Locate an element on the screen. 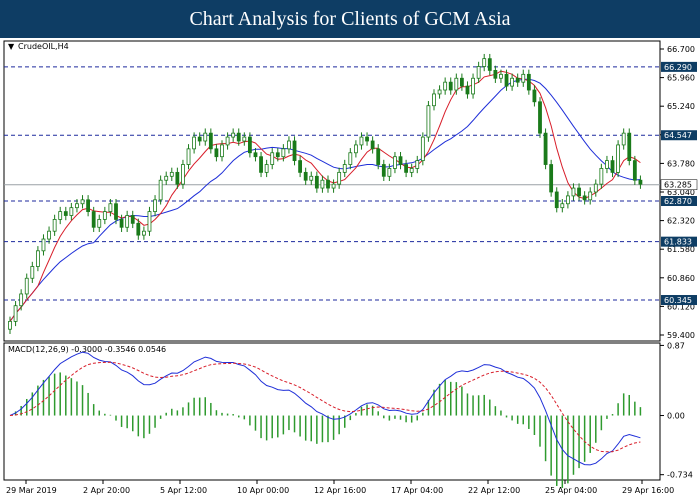 This screenshot has width=700, height=500. level-label: 60.345 is located at coordinates (678, 300).